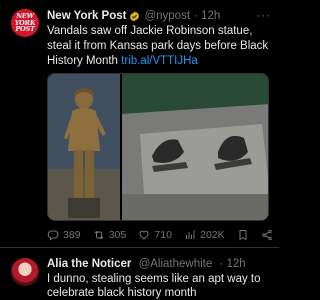 This screenshot has height=300, width=320. Describe the element at coordinates (117, 235) in the screenshot. I see `retweet-count: 305` at that location.